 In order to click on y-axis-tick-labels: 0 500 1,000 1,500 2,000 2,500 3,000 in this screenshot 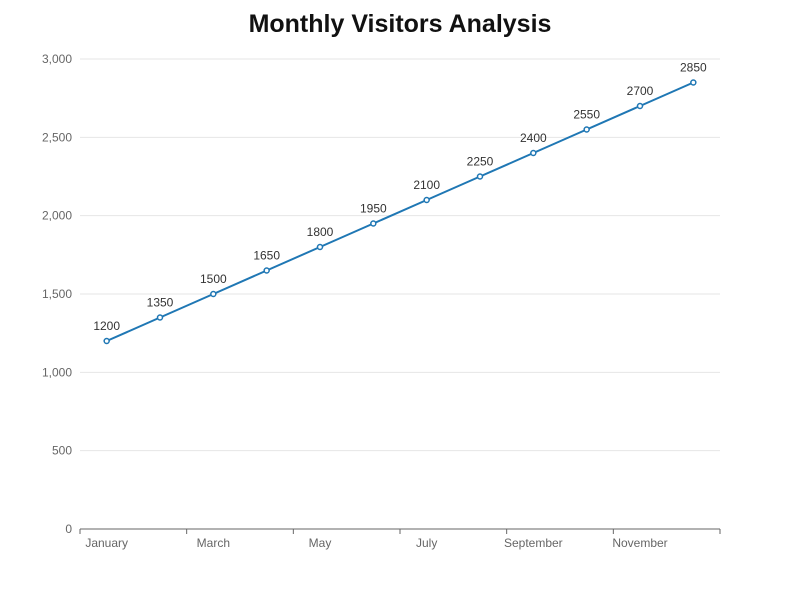, I will do `click(57, 294)`.